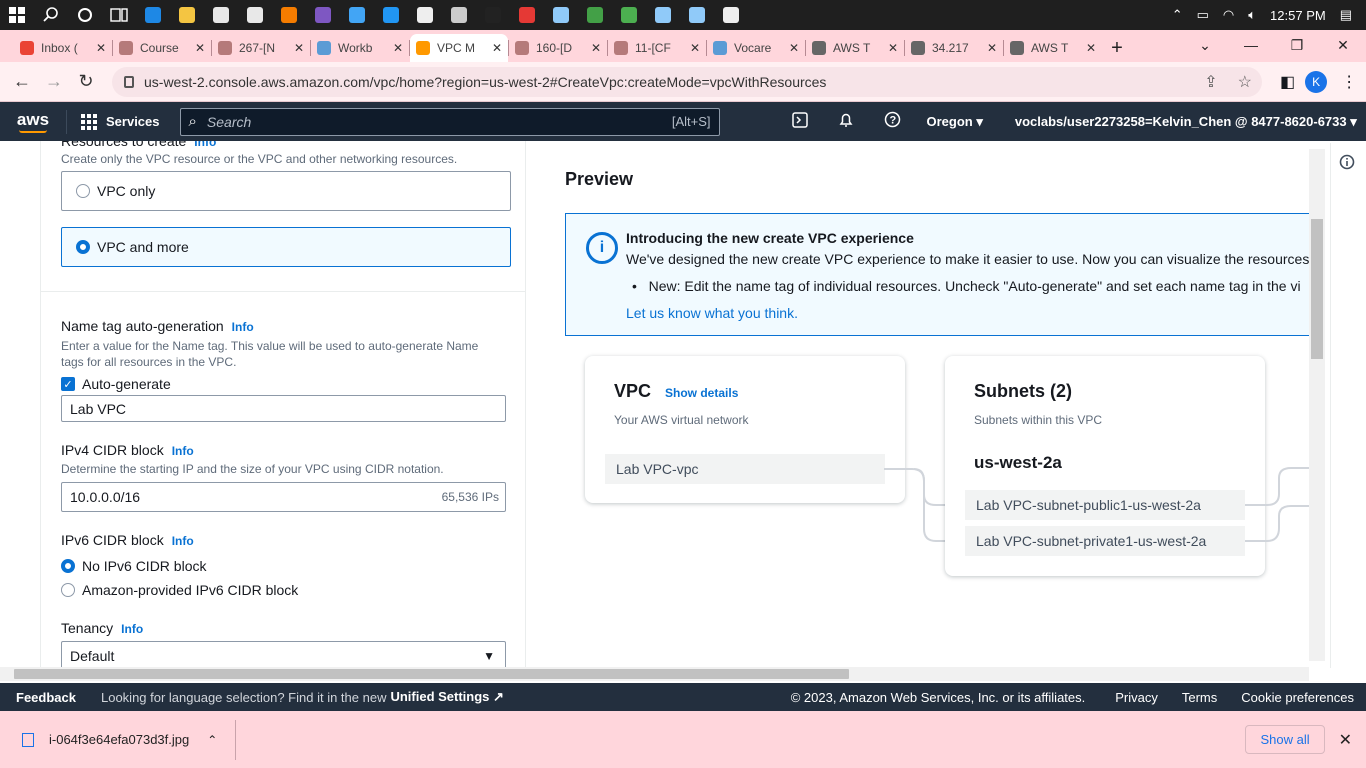  What do you see at coordinates (33, 121) in the screenshot?
I see `aws-logo: aws` at bounding box center [33, 121].